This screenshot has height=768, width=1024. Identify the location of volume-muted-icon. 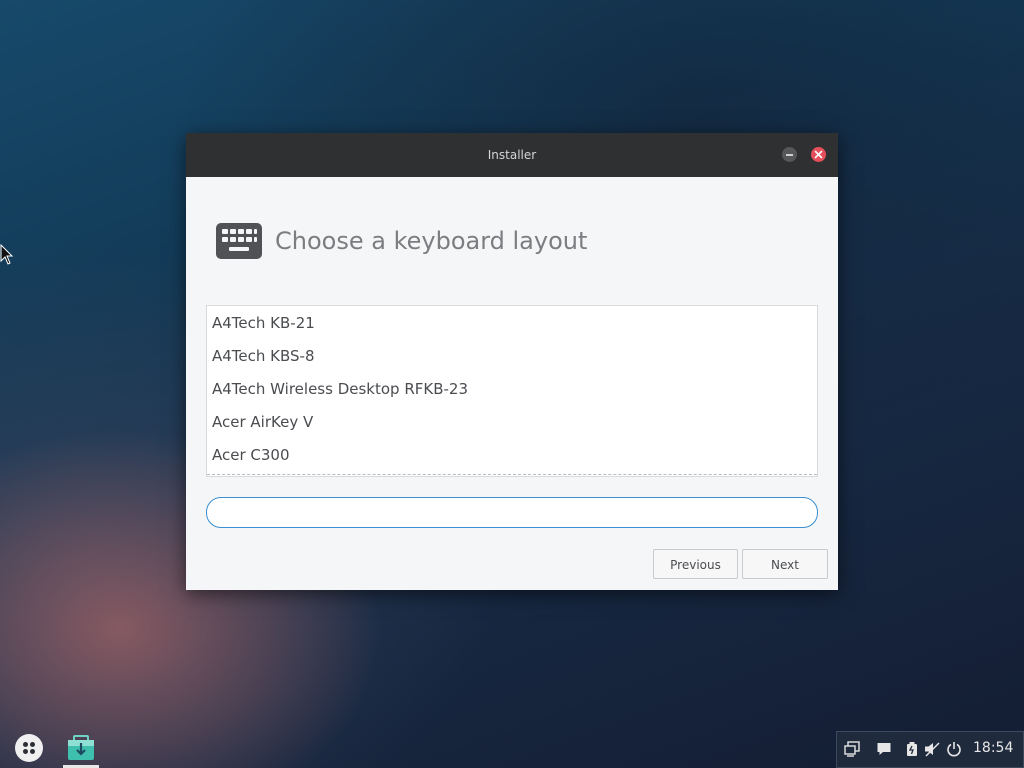
(932, 749).